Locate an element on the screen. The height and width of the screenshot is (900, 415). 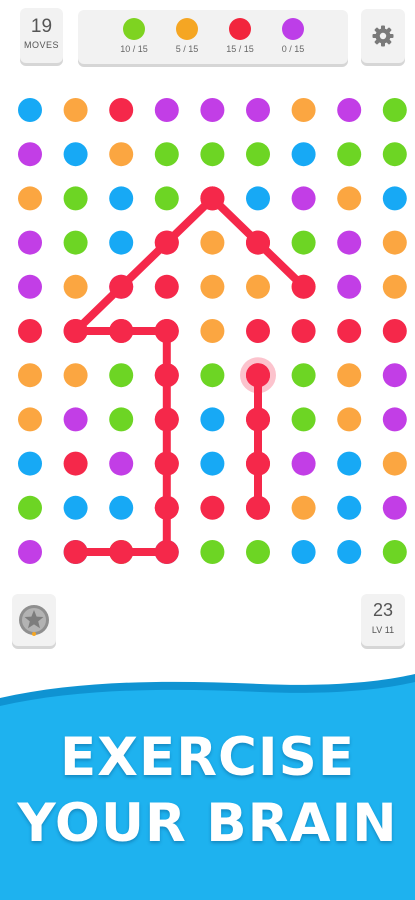
powerup-button is located at coordinates (34, 620).